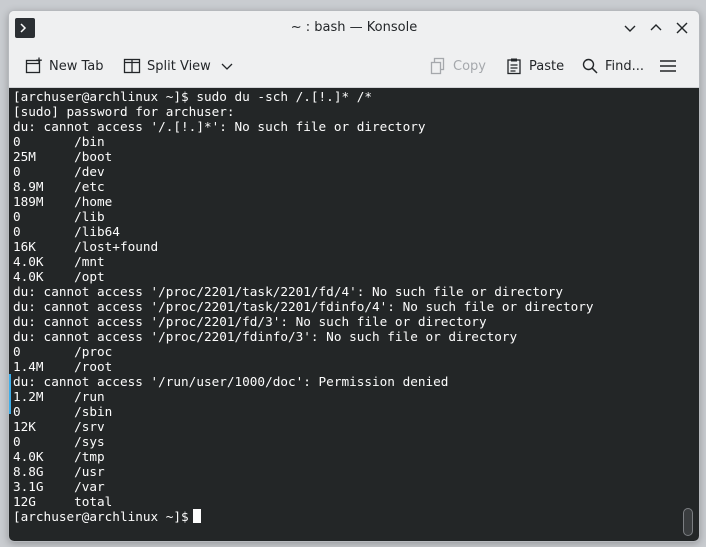 The width and height of the screenshot is (706, 547). What do you see at coordinates (59, 456) in the screenshot?
I see `terminal-line: 4.0K /tmp` at bounding box center [59, 456].